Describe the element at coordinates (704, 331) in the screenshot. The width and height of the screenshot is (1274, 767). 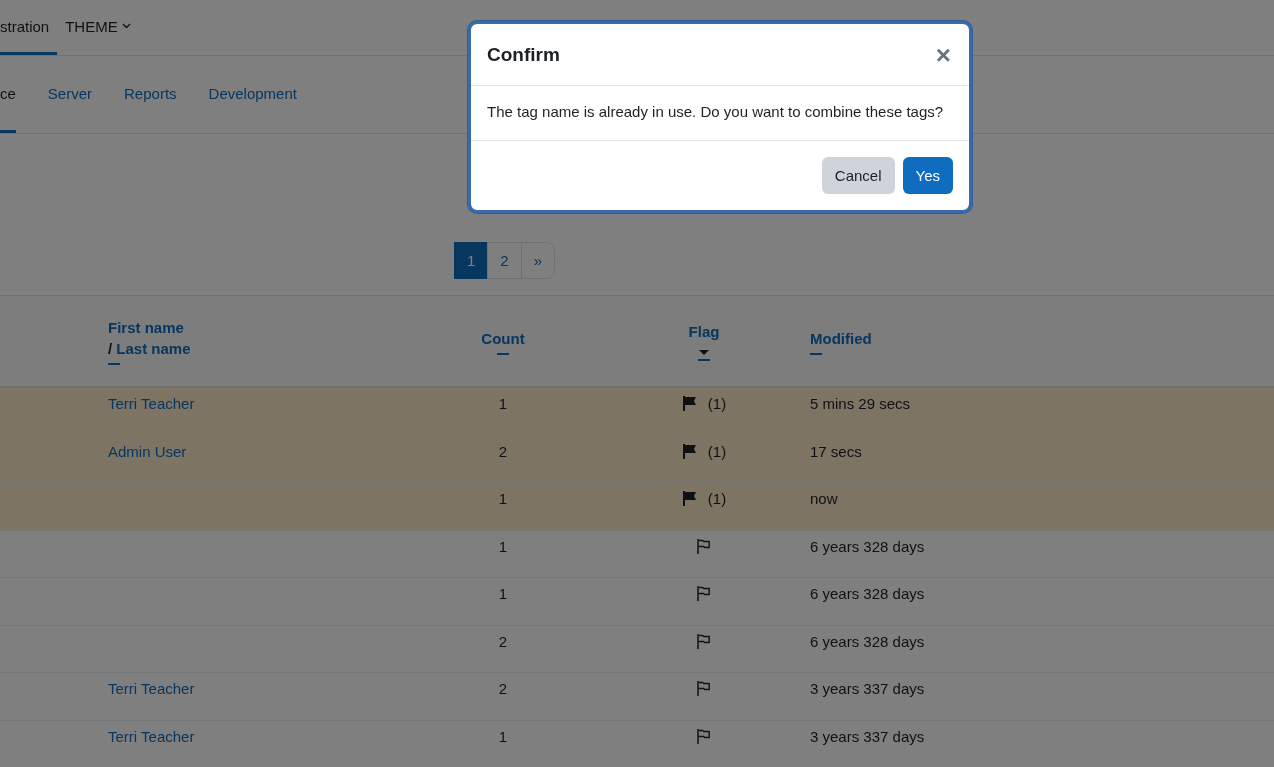
I see `column-header-link: Flag` at that location.